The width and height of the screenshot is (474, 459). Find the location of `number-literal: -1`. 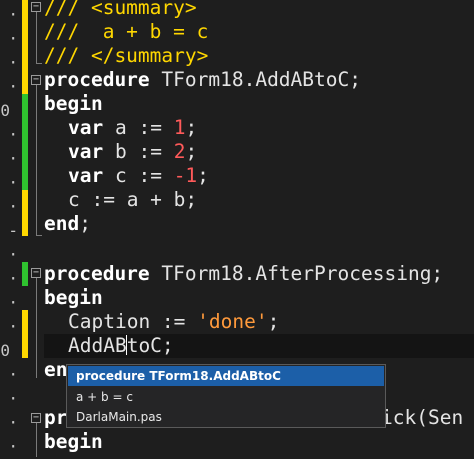

number-literal: -1 is located at coordinates (185, 175).